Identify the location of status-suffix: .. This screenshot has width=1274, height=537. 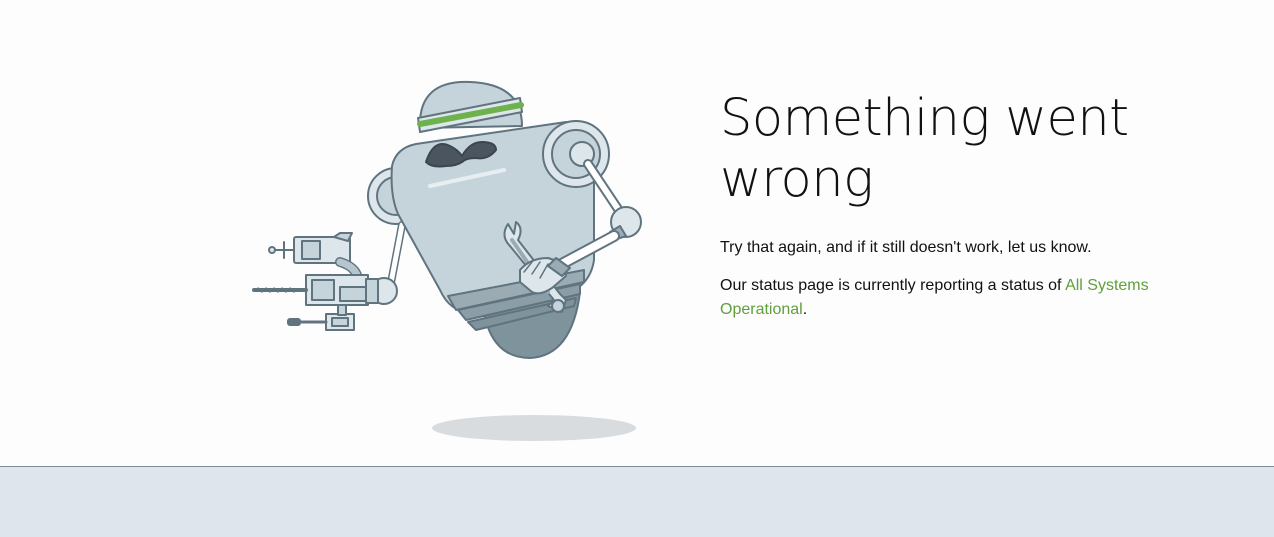
(805, 310).